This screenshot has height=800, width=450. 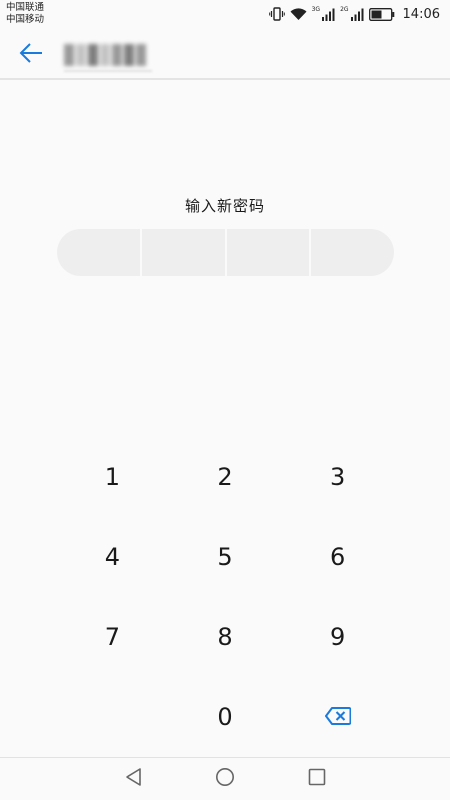 I want to click on delete-button, so click(x=337, y=717).